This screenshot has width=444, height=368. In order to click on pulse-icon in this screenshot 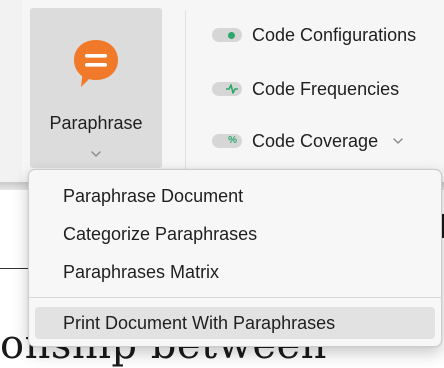, I will do `click(232, 89)`.